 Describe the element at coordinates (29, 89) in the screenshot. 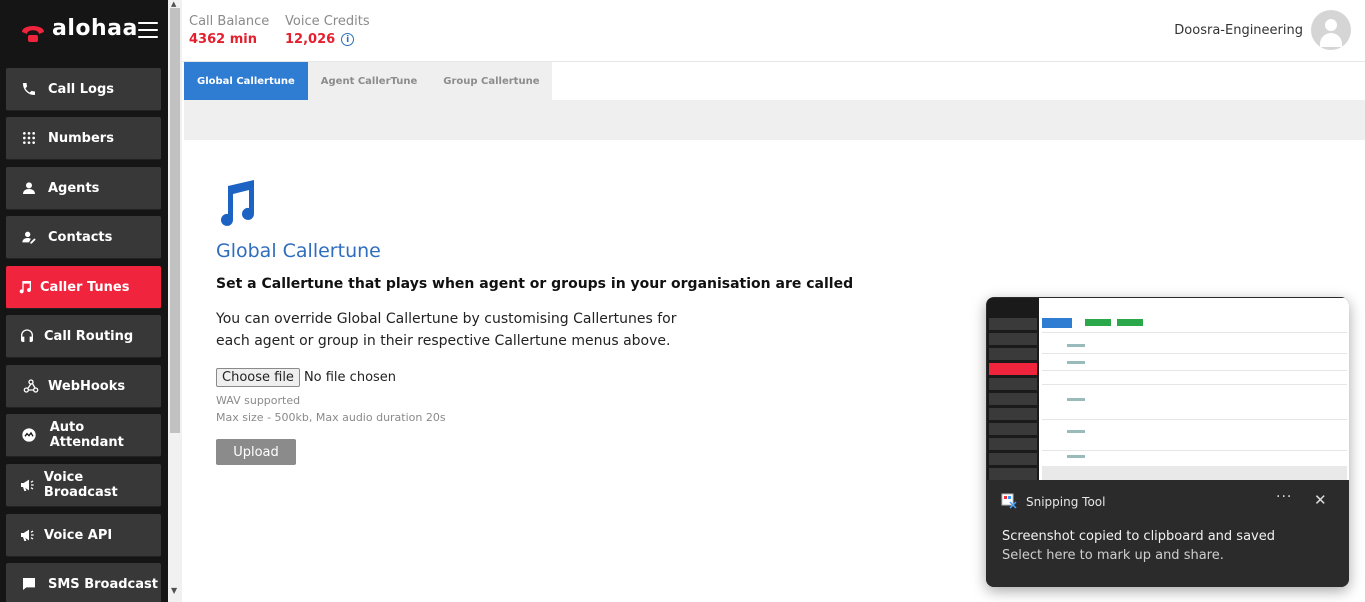

I see `phone-icon` at that location.